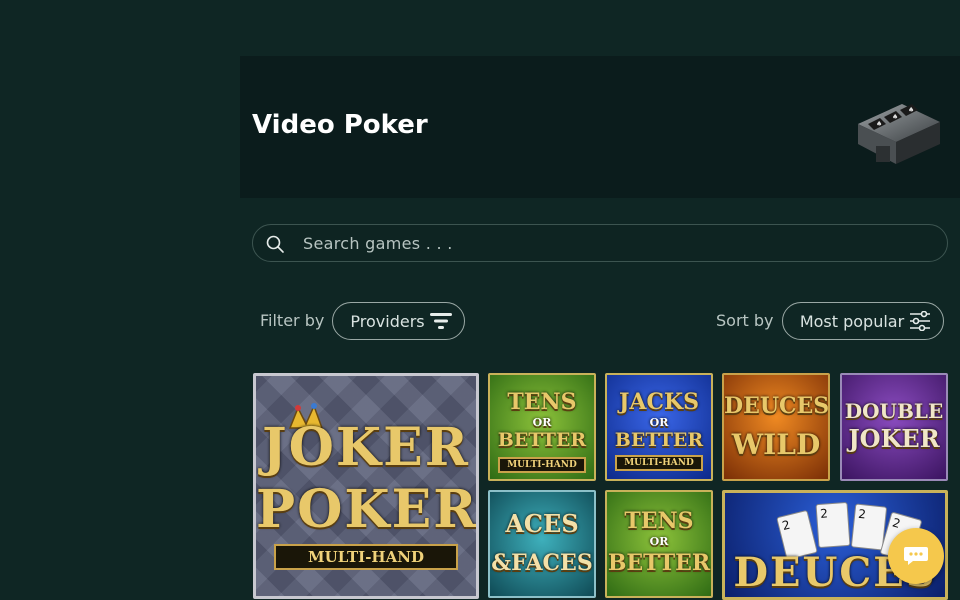  What do you see at coordinates (833, 525) in the screenshot?
I see `playing-card: 2` at bounding box center [833, 525].